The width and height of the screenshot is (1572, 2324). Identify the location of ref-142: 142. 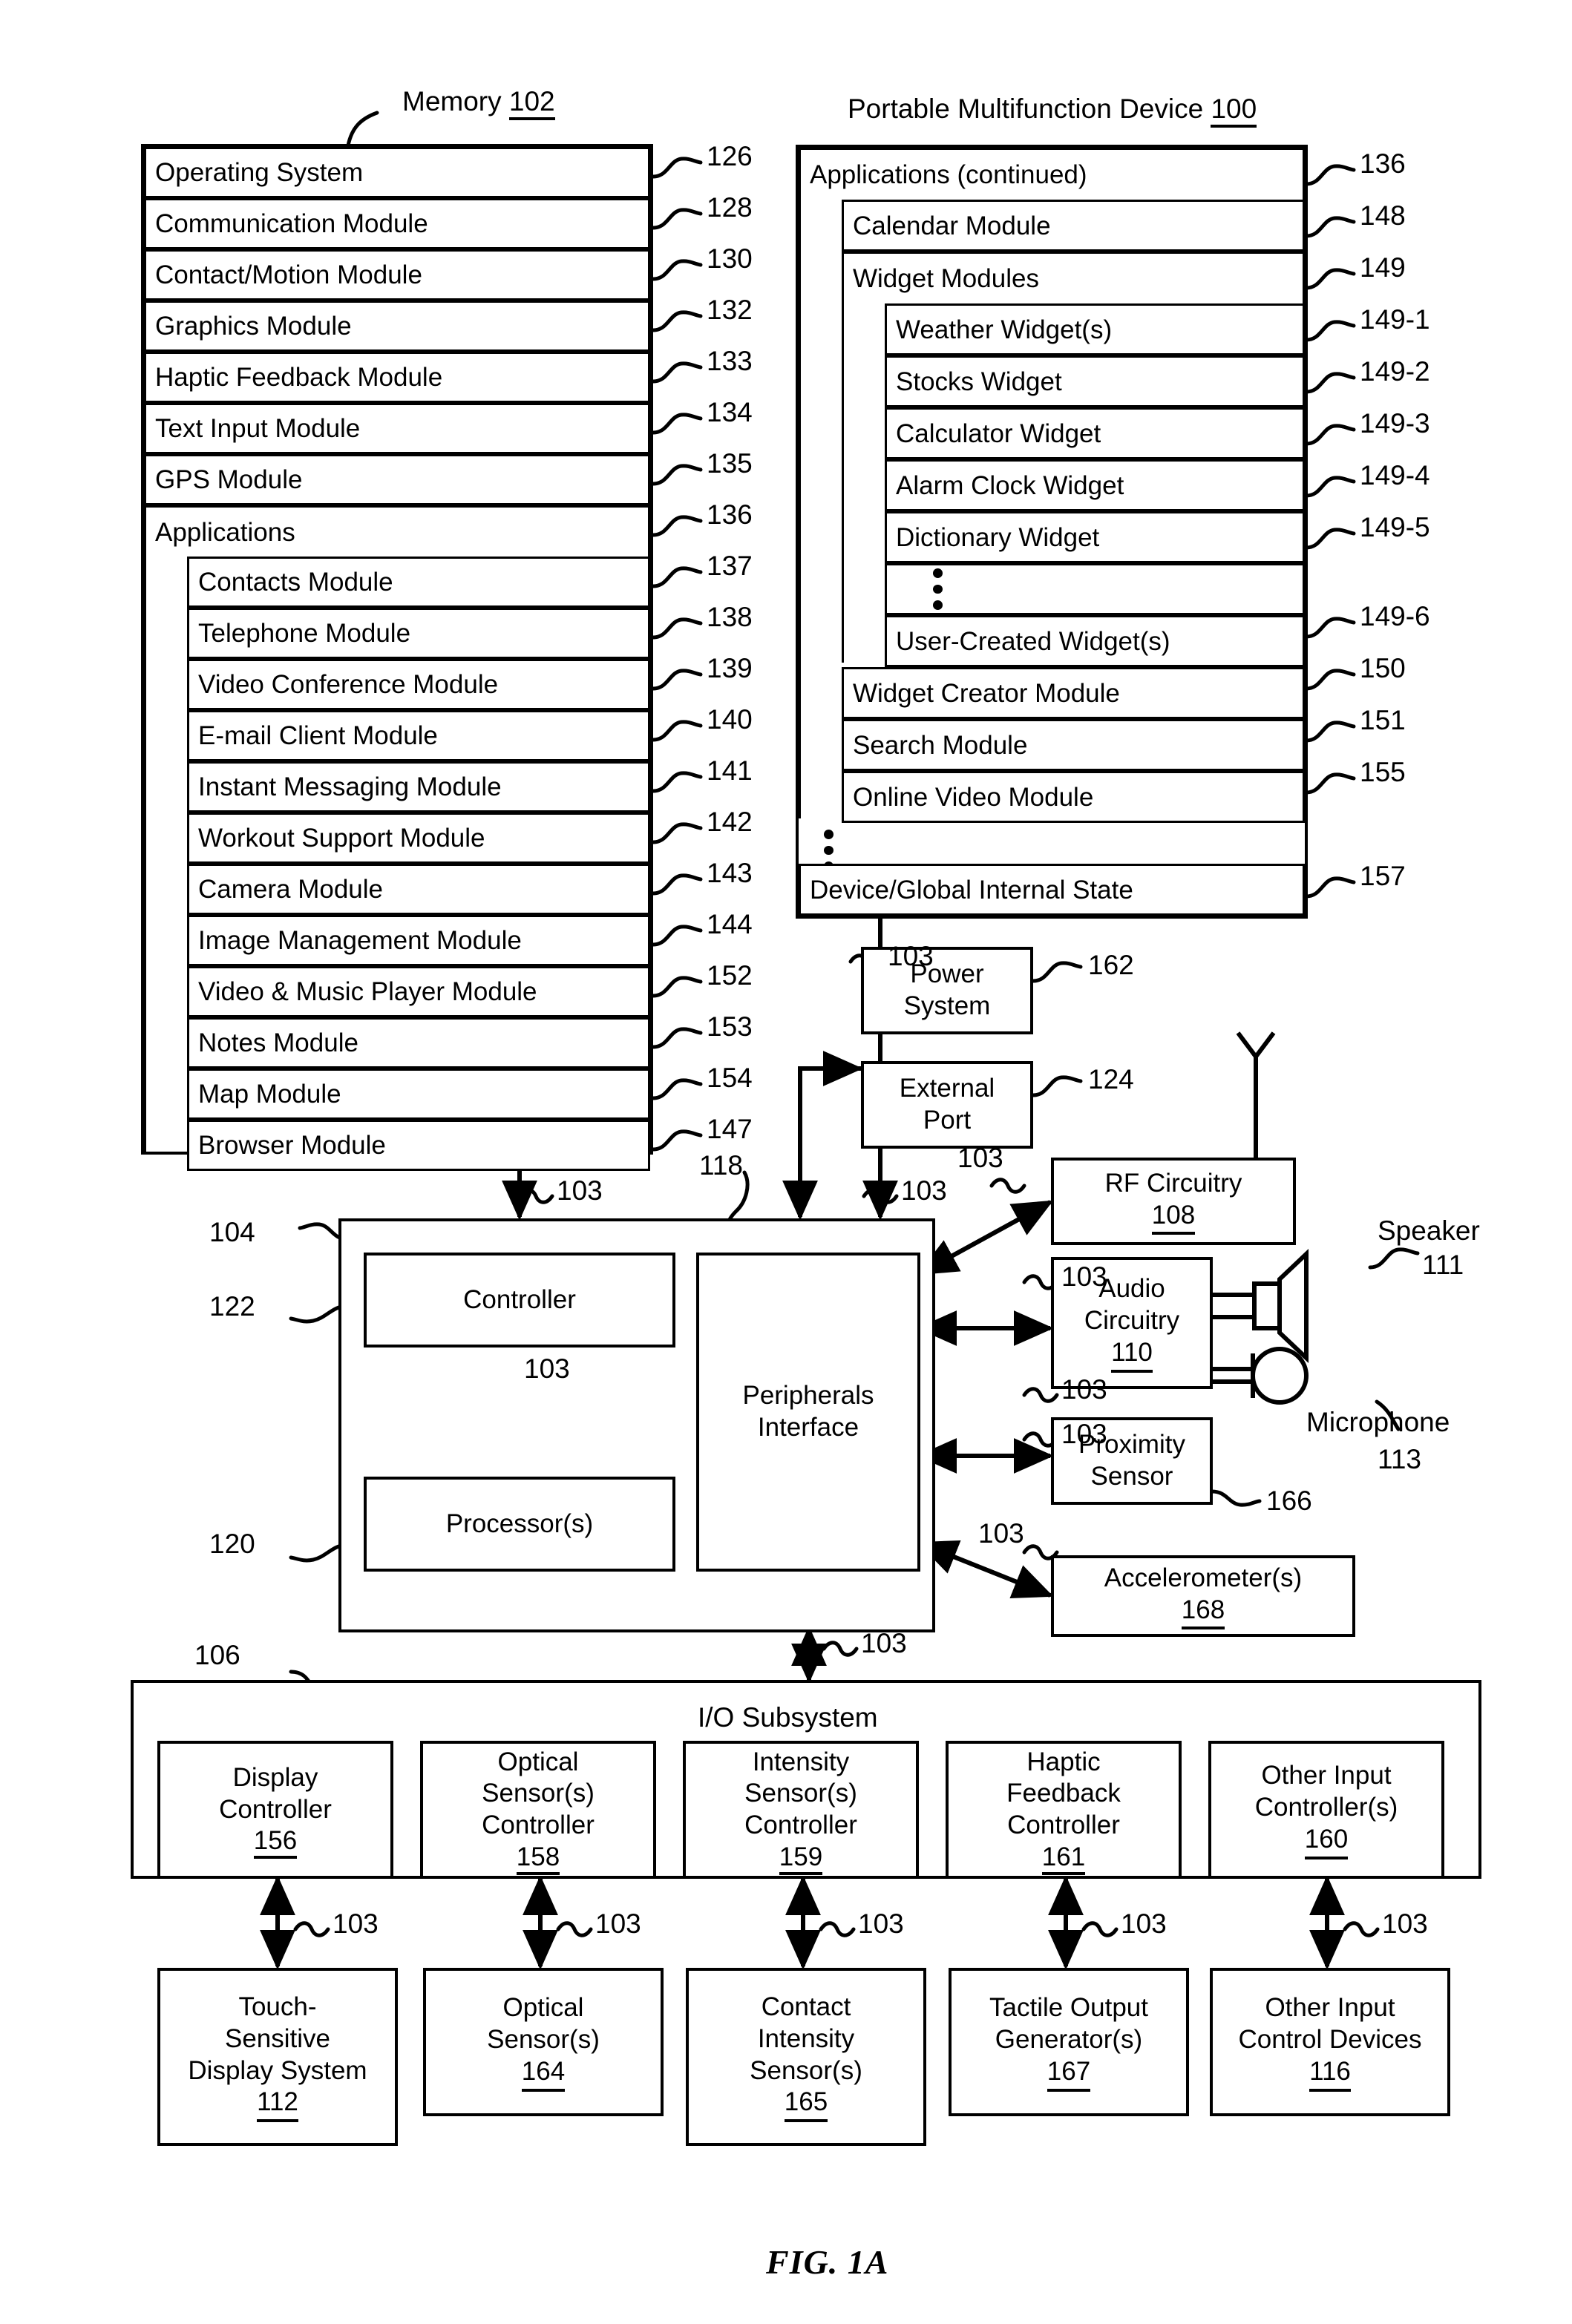
(730, 822).